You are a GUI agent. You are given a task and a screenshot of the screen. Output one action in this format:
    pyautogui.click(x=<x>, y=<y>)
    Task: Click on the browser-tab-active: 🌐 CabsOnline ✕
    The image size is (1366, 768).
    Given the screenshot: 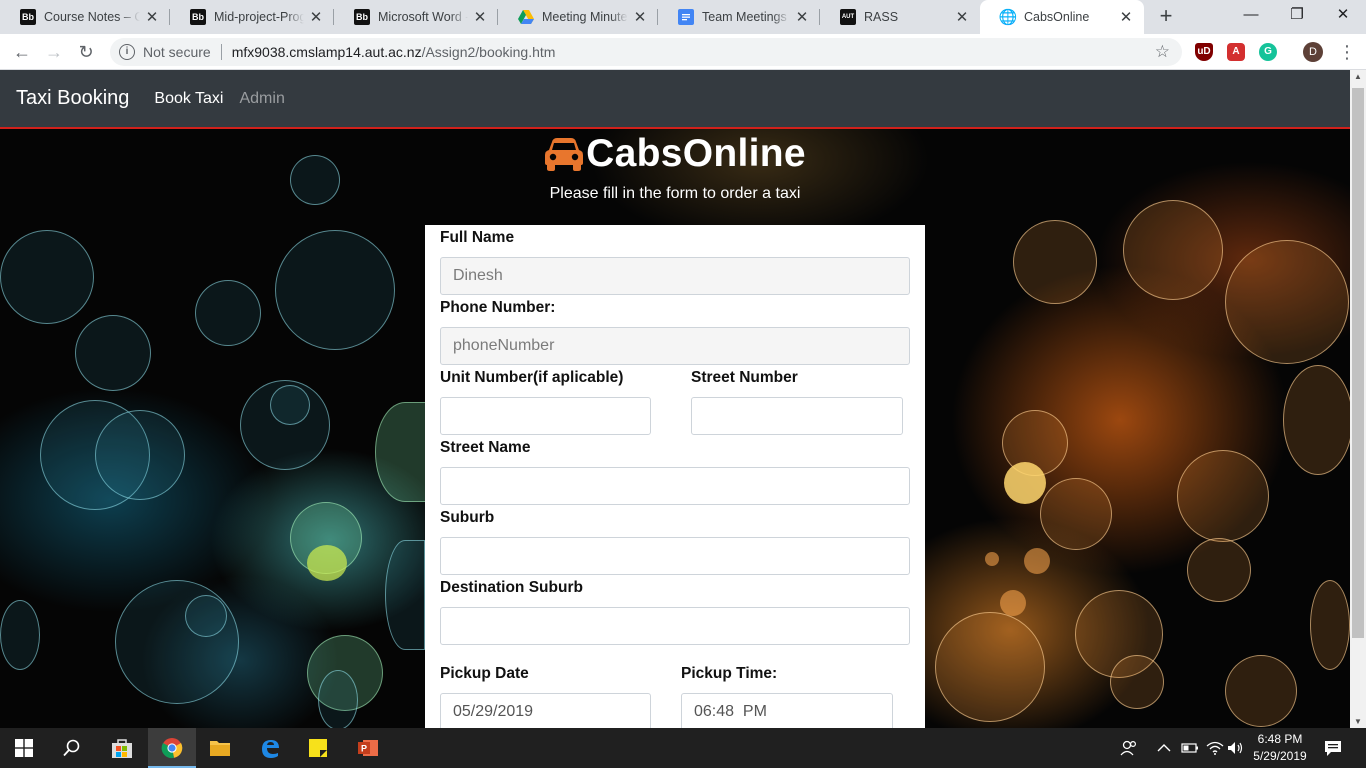 What is the action you would take?
    pyautogui.click(x=1062, y=17)
    